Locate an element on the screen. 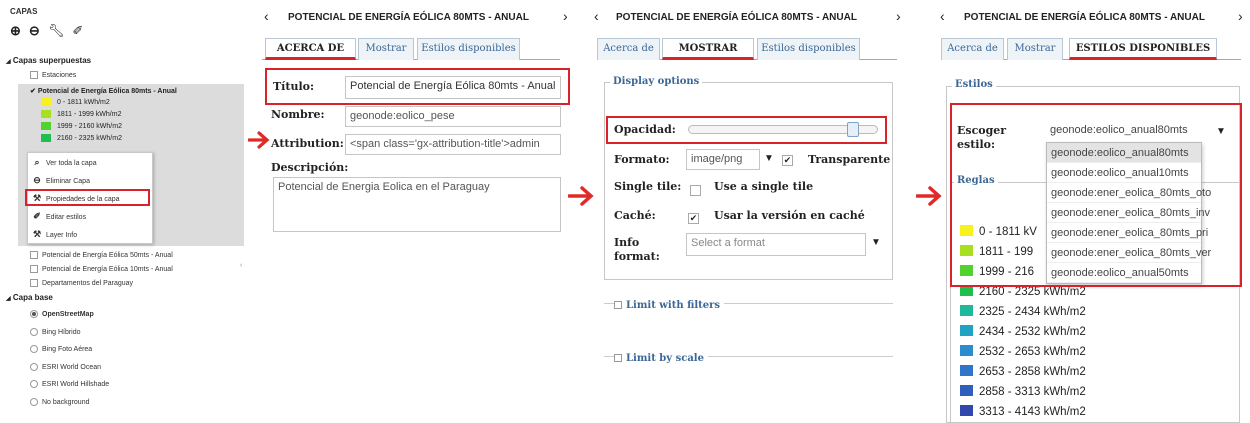 The width and height of the screenshot is (1250, 423). legend-label: 2160 - 2325 kWh/m2 is located at coordinates (89, 138).